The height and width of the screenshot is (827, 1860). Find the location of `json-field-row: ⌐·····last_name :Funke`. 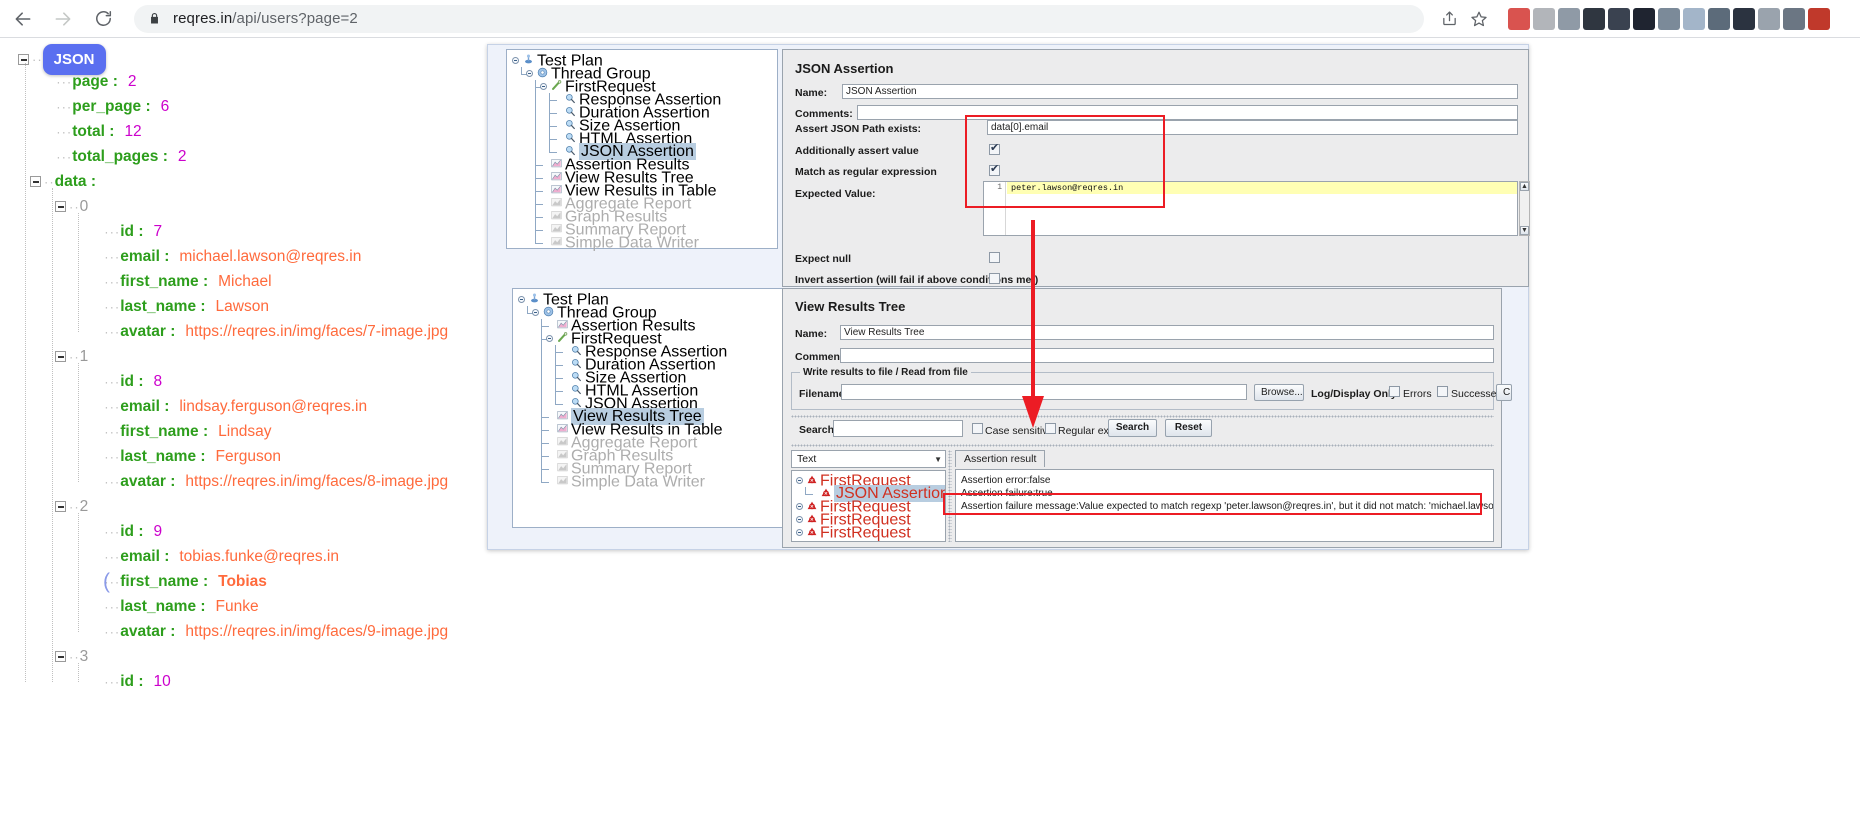

json-field-row: ⌐·····last_name :Funke is located at coordinates (280, 606).